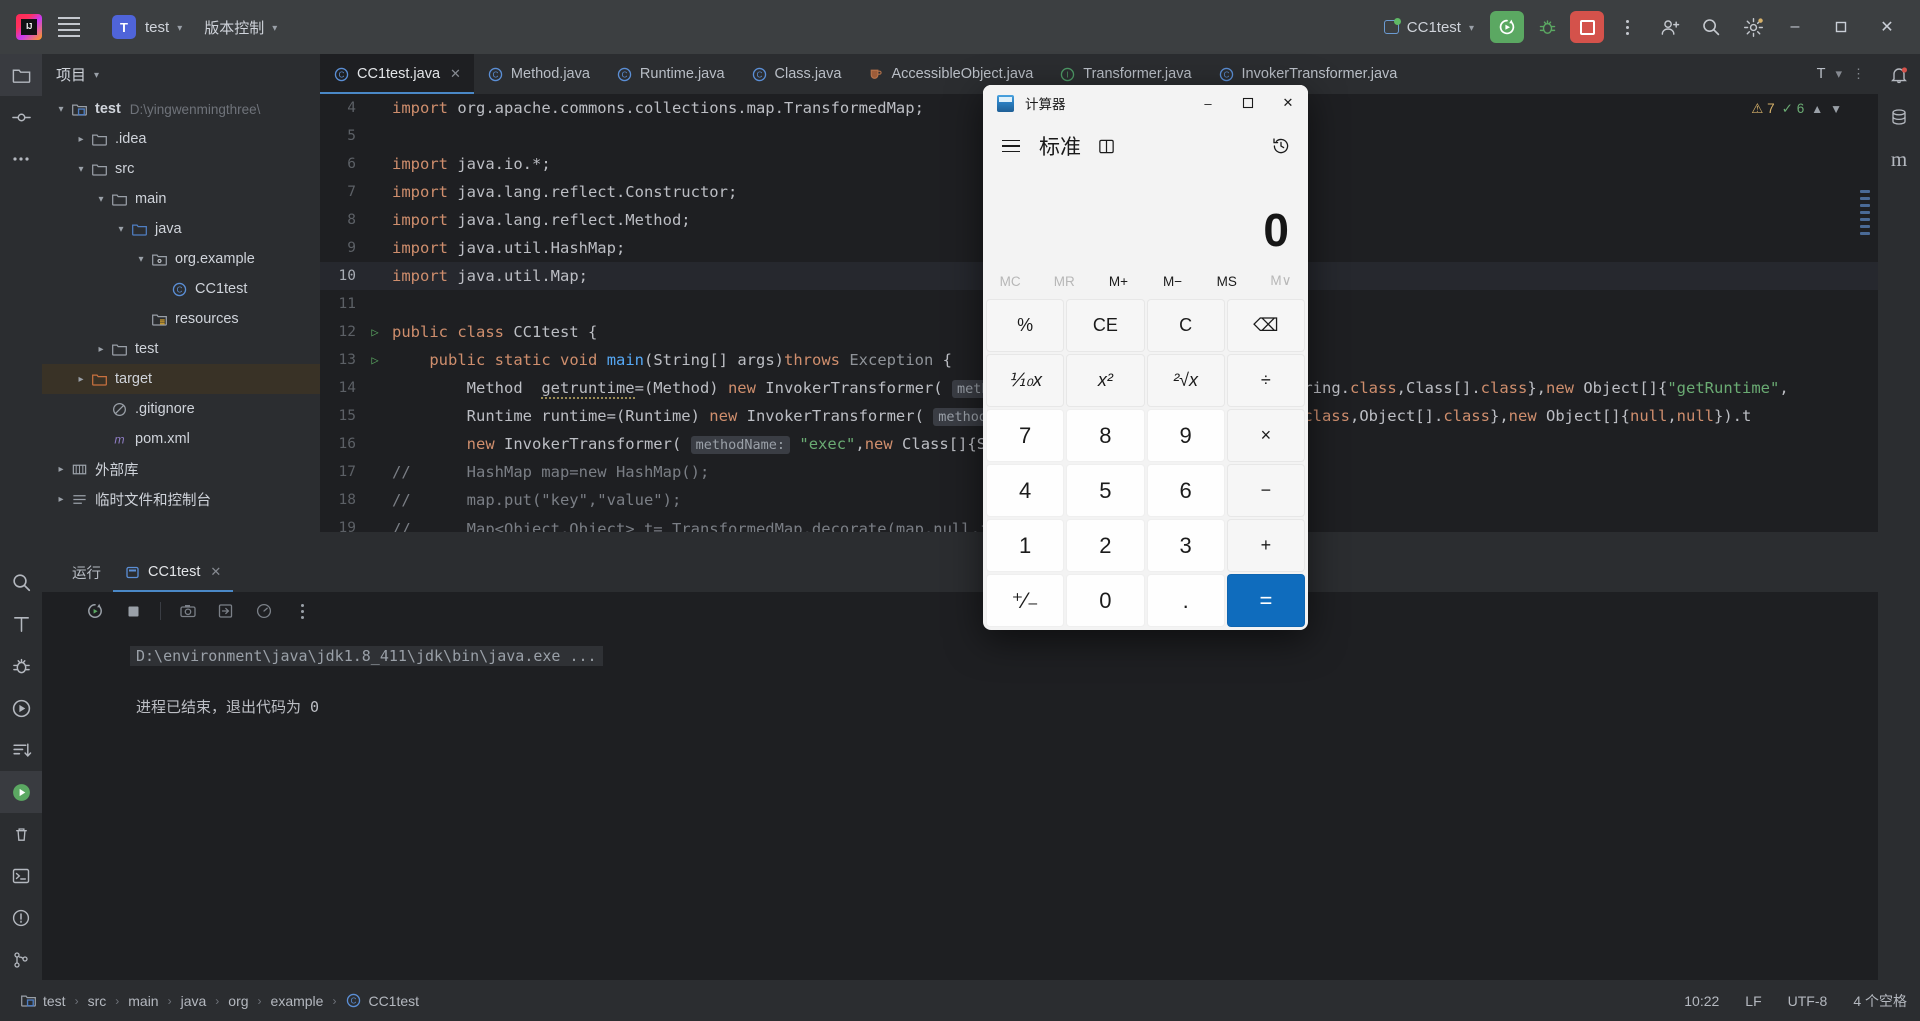  I want to click on calculator-key-divide: ÷, so click(1265, 380).